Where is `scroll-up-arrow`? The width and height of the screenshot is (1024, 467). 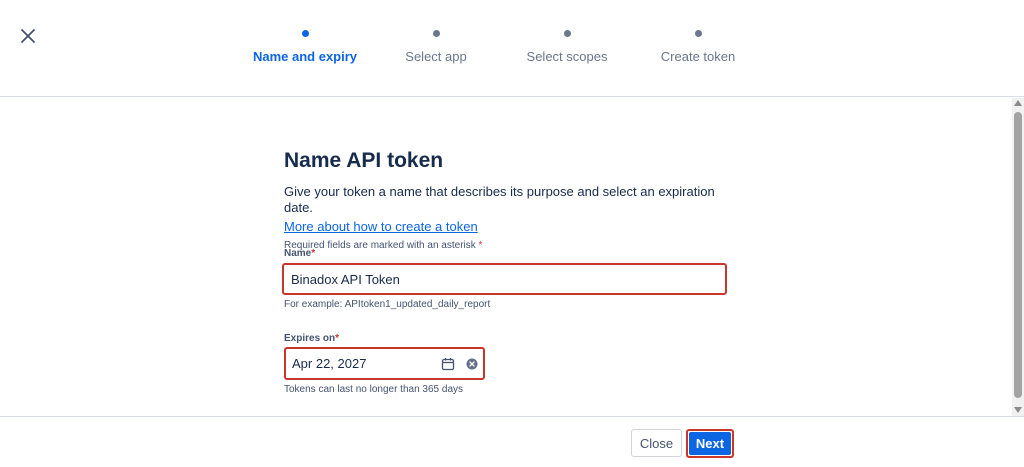 scroll-up-arrow is located at coordinates (1018, 103).